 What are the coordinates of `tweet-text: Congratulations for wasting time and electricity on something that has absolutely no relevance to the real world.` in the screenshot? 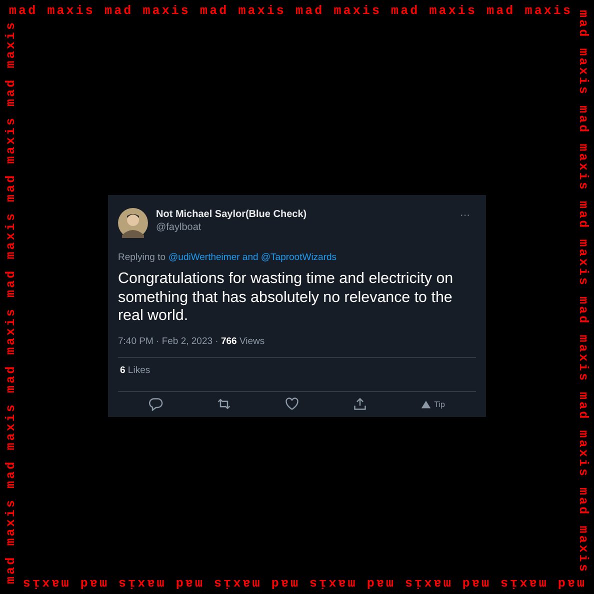 It's located at (286, 298).